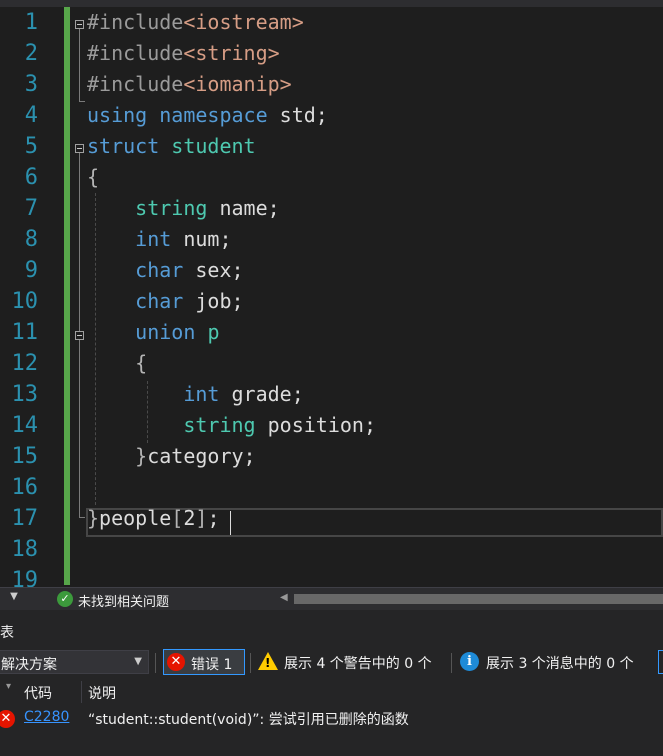  I want to click on code-token: union, so click(165, 332).